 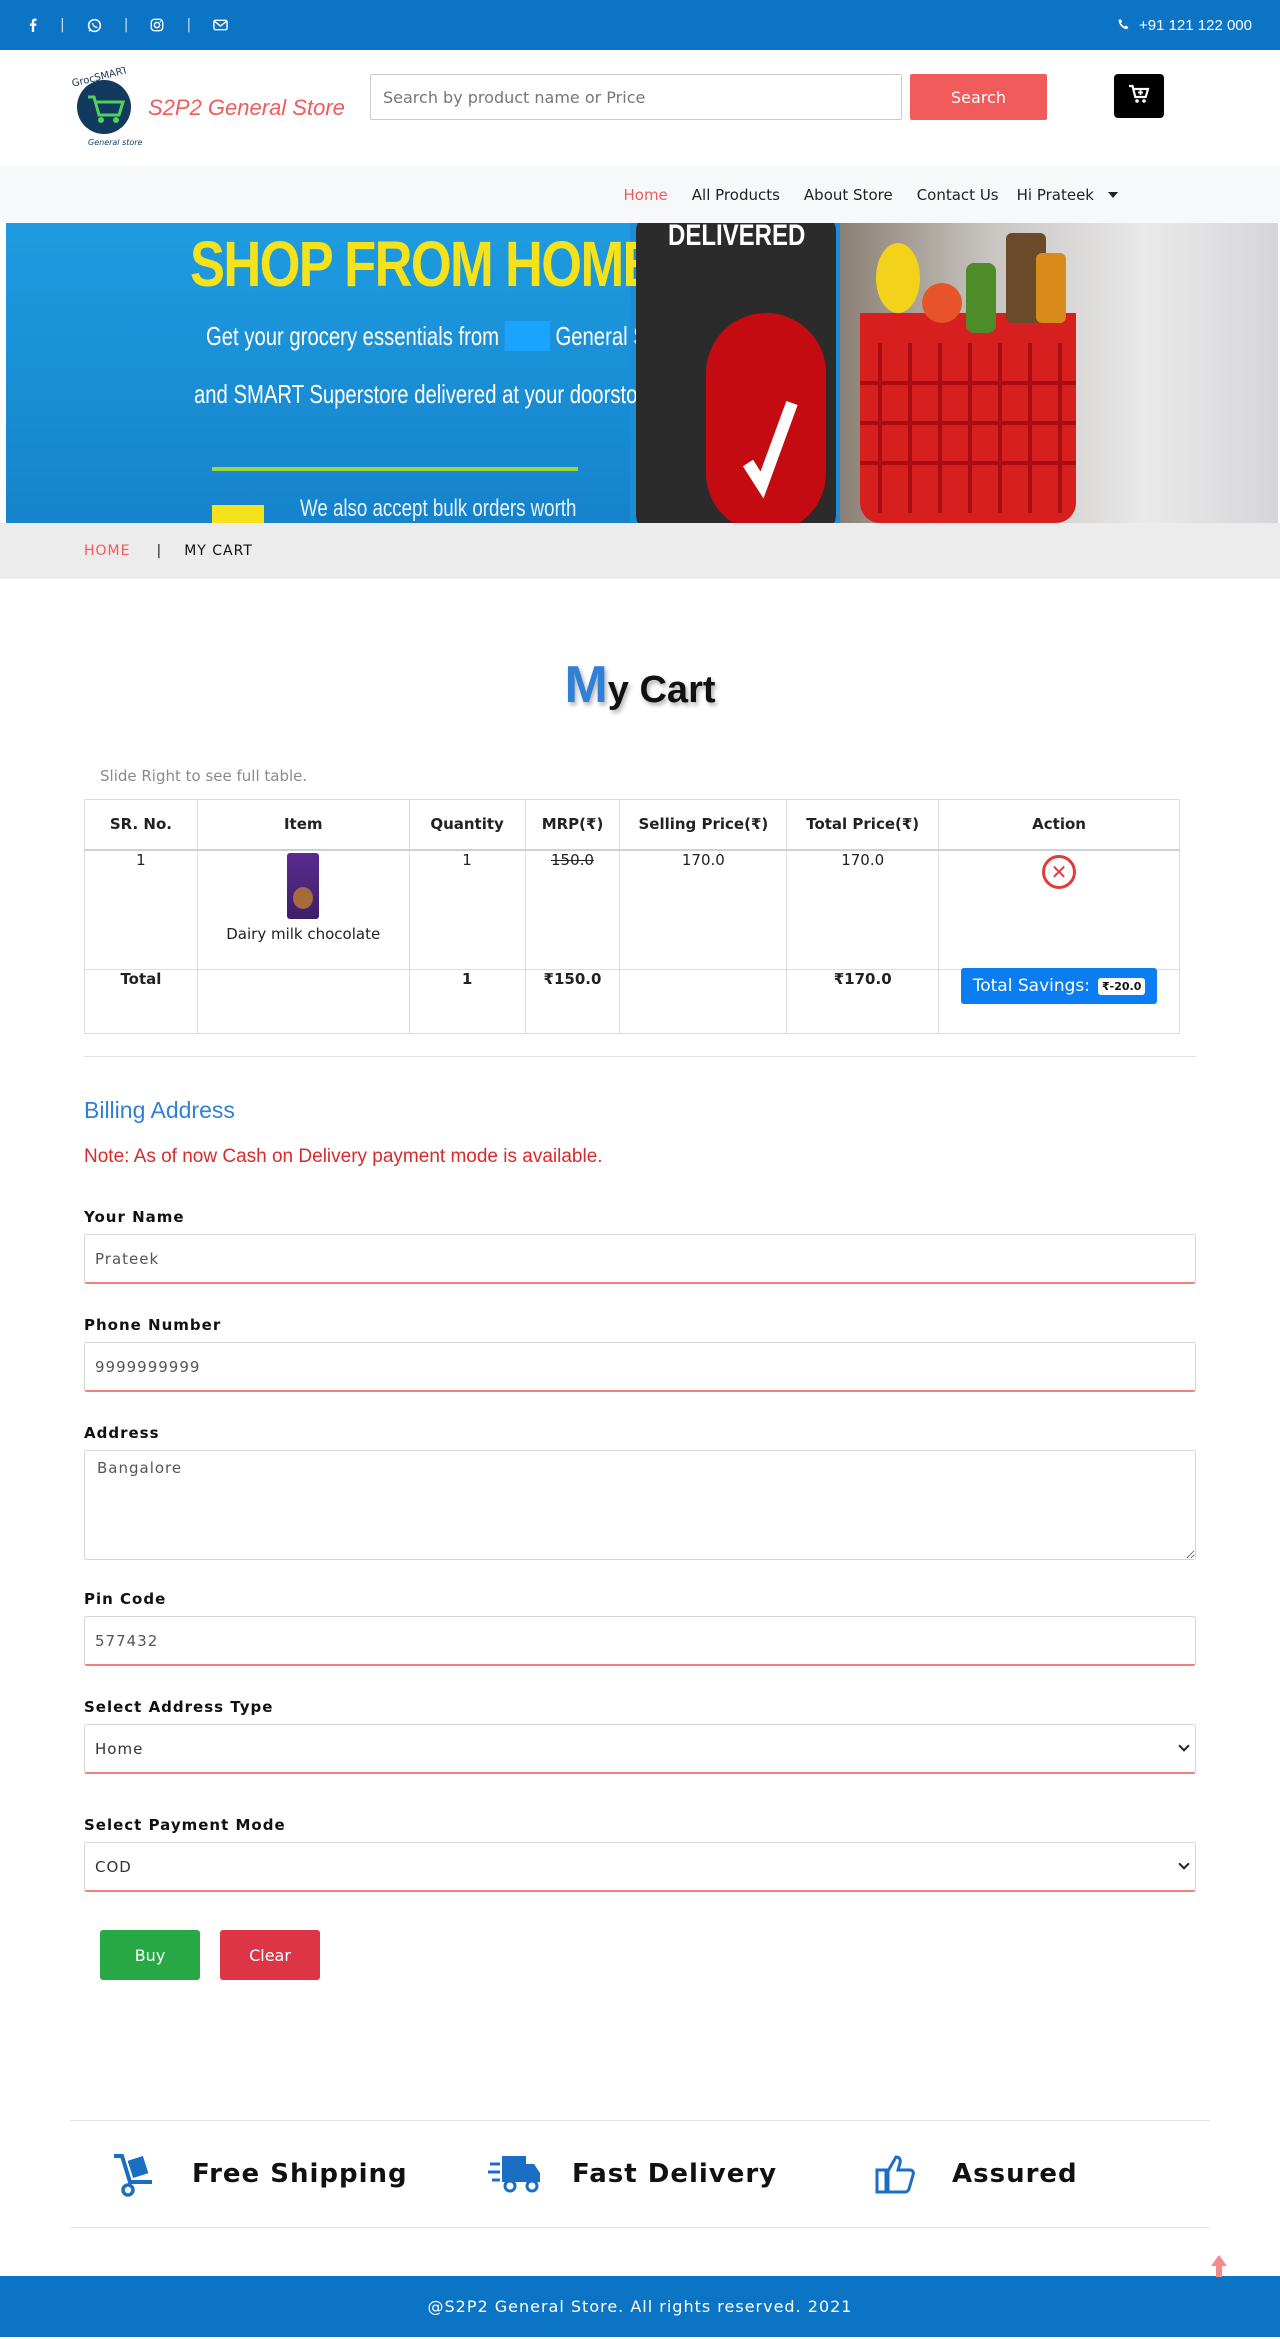 What do you see at coordinates (863, 1001) in the screenshot?
I see `total-price: ₹170.0` at bounding box center [863, 1001].